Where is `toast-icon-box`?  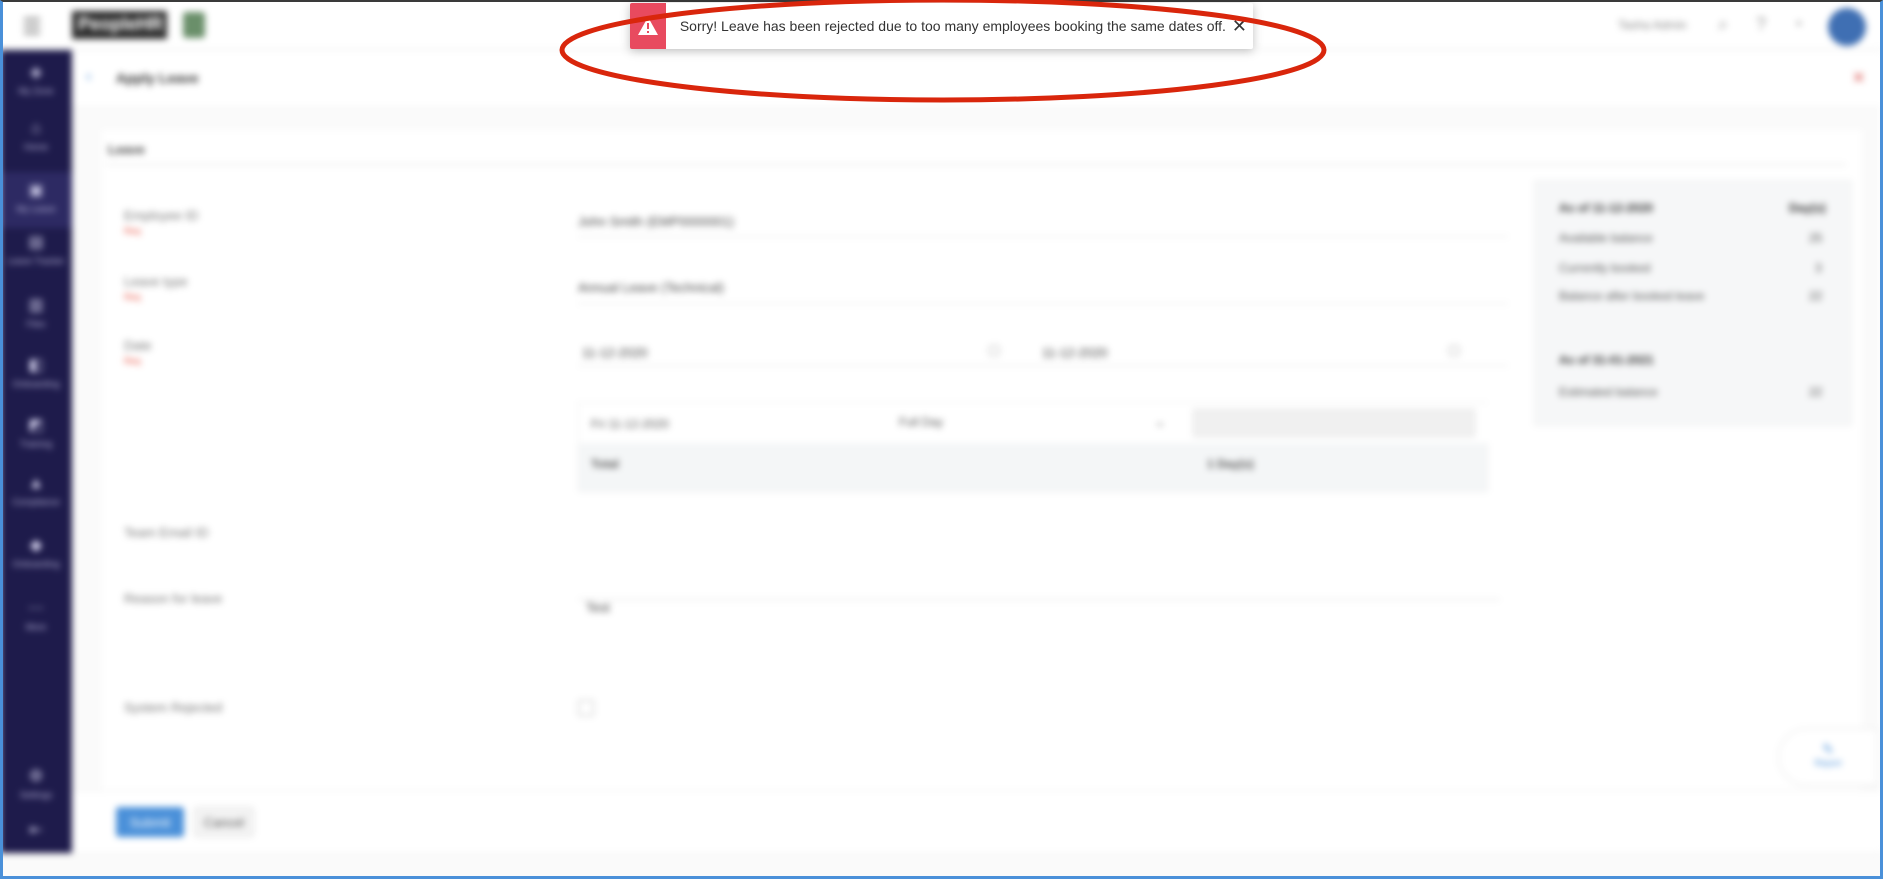 toast-icon-box is located at coordinates (648, 26).